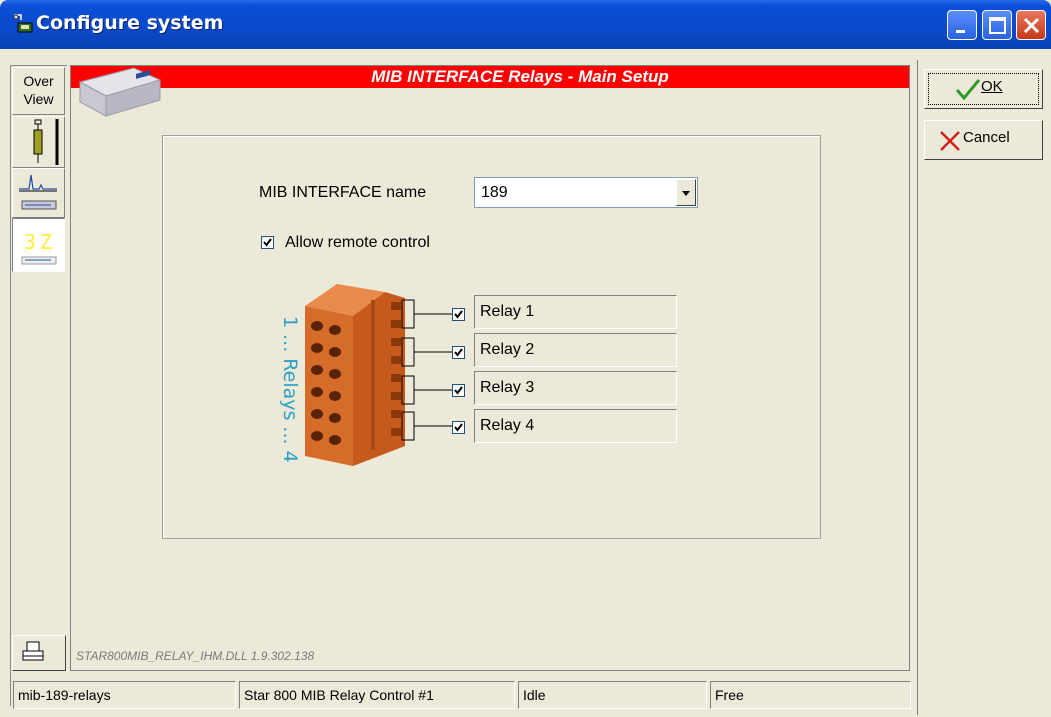 This screenshot has height=717, width=1051. Describe the element at coordinates (33, 651) in the screenshot. I see `printer-icon` at that location.